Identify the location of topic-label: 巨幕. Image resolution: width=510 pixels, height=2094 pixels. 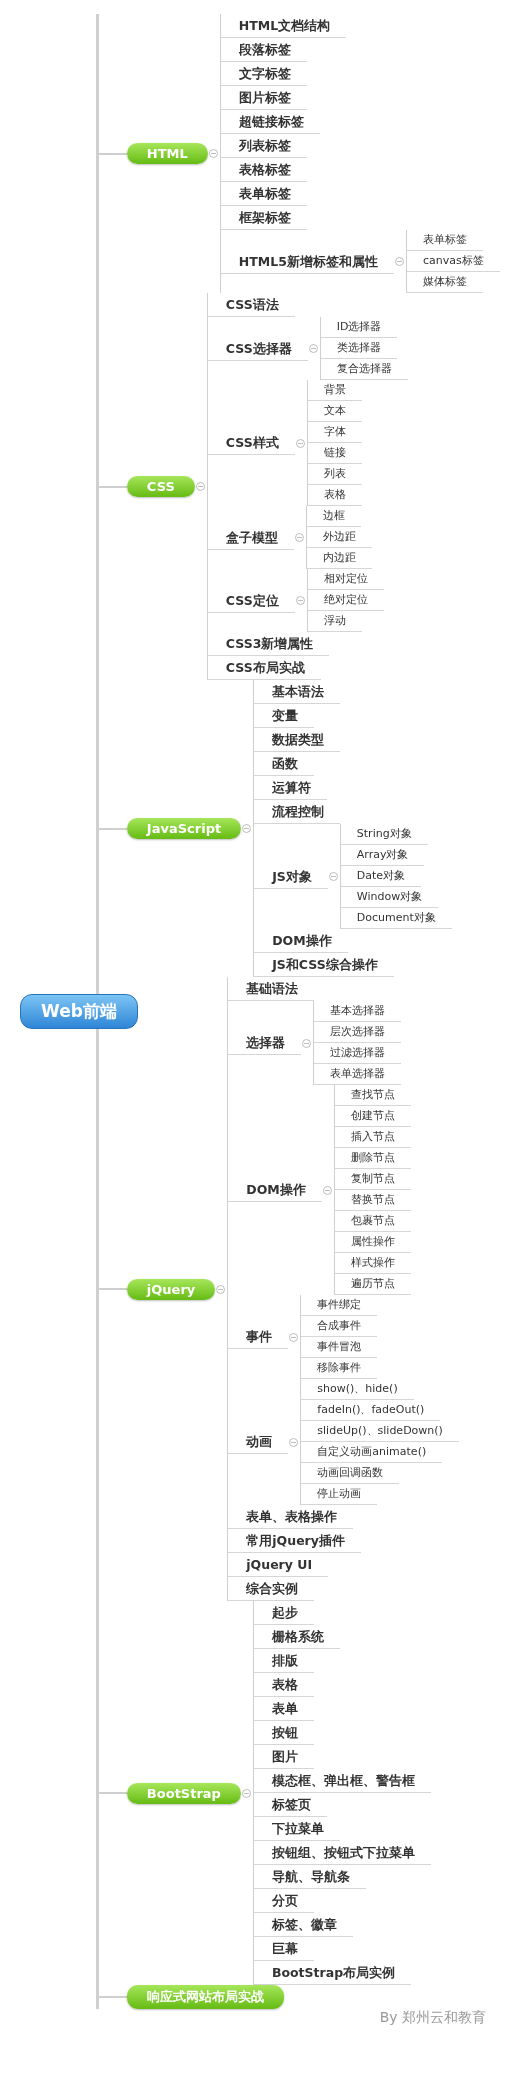
(283, 1949).